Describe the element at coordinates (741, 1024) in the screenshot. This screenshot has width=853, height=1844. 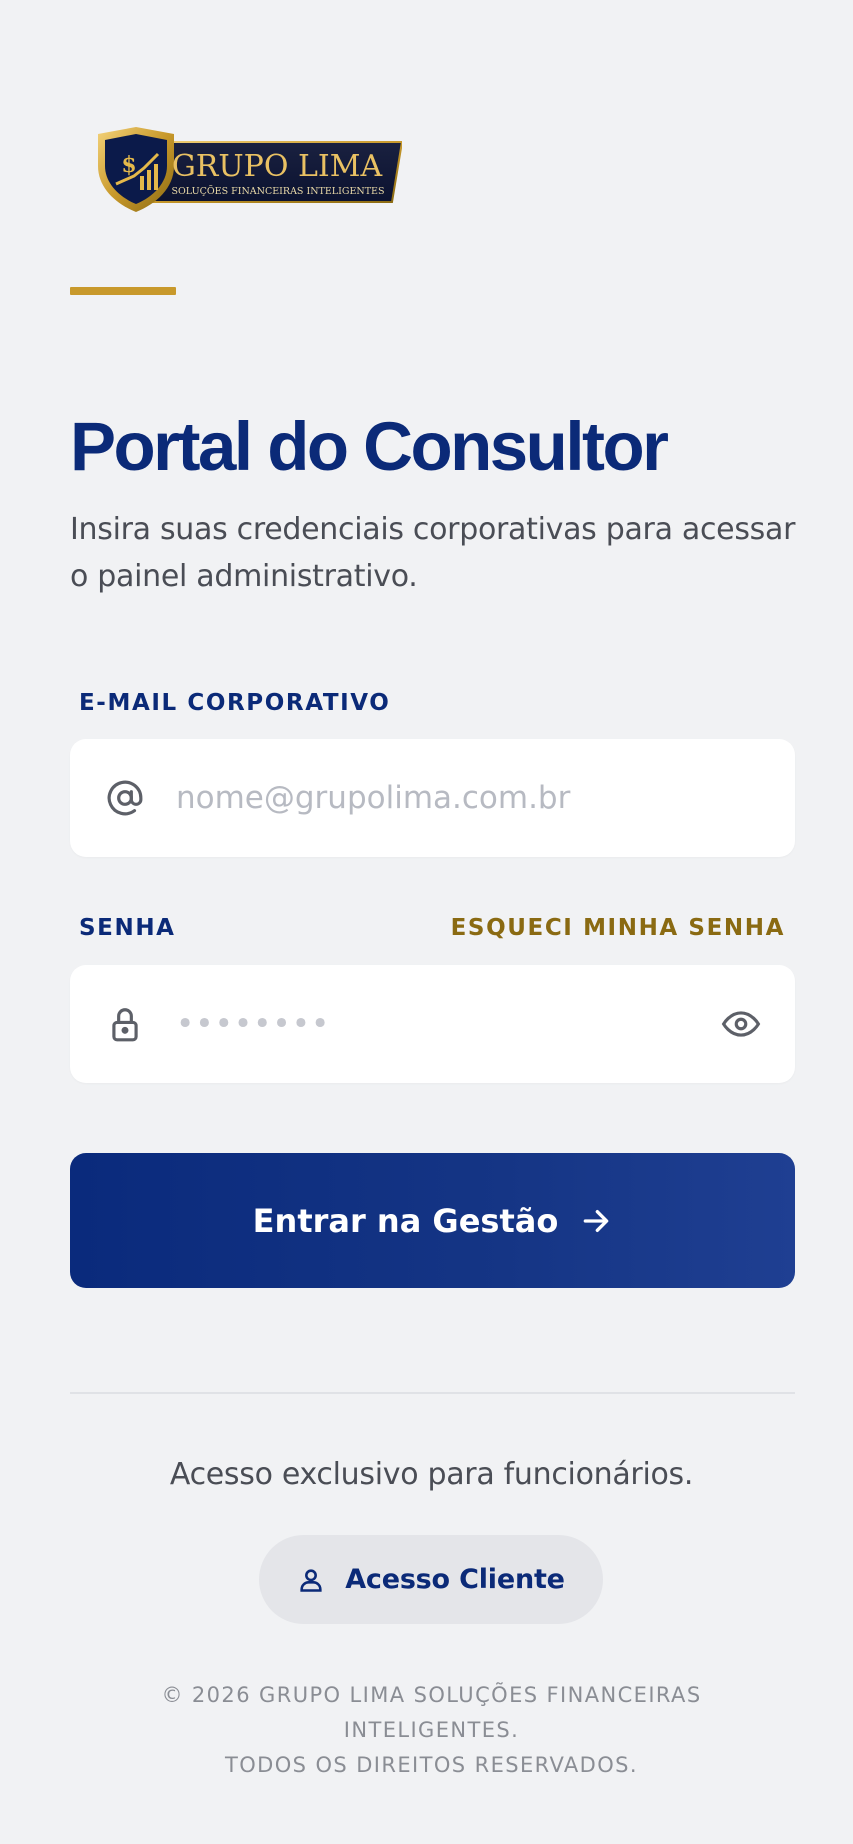
I see `eye-icon` at that location.